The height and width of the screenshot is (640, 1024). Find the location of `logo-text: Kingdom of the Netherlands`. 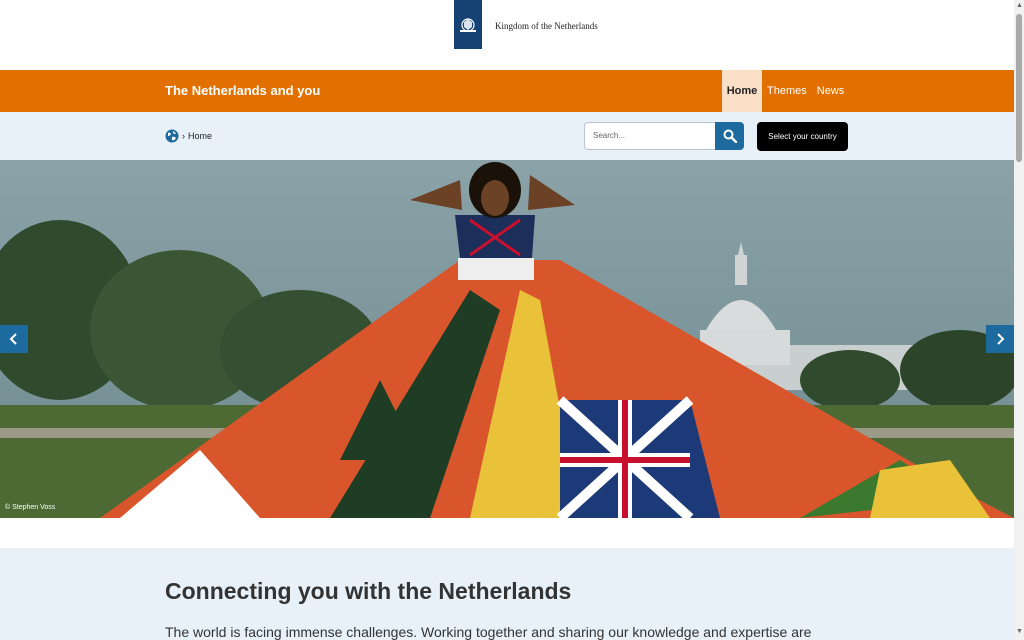

logo-text: Kingdom of the Netherlands is located at coordinates (546, 26).